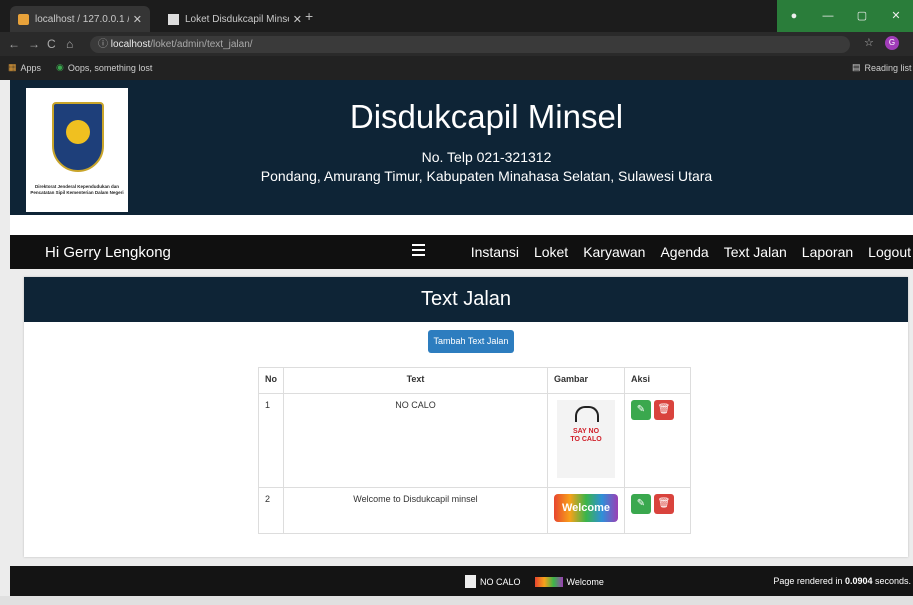  Describe the element at coordinates (130, 44) in the screenshot. I see `url-host: localhost` at that location.